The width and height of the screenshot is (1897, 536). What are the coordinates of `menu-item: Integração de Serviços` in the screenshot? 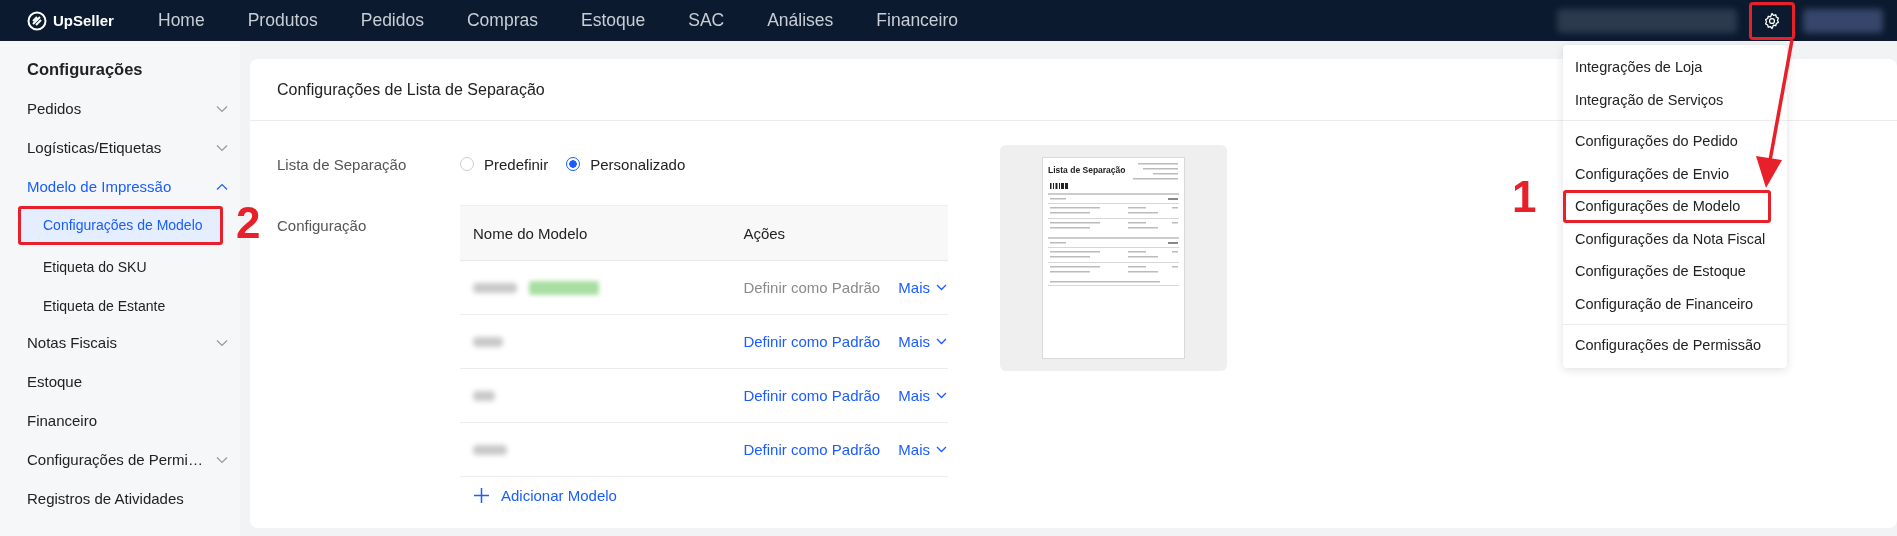 It's located at (1675, 99).